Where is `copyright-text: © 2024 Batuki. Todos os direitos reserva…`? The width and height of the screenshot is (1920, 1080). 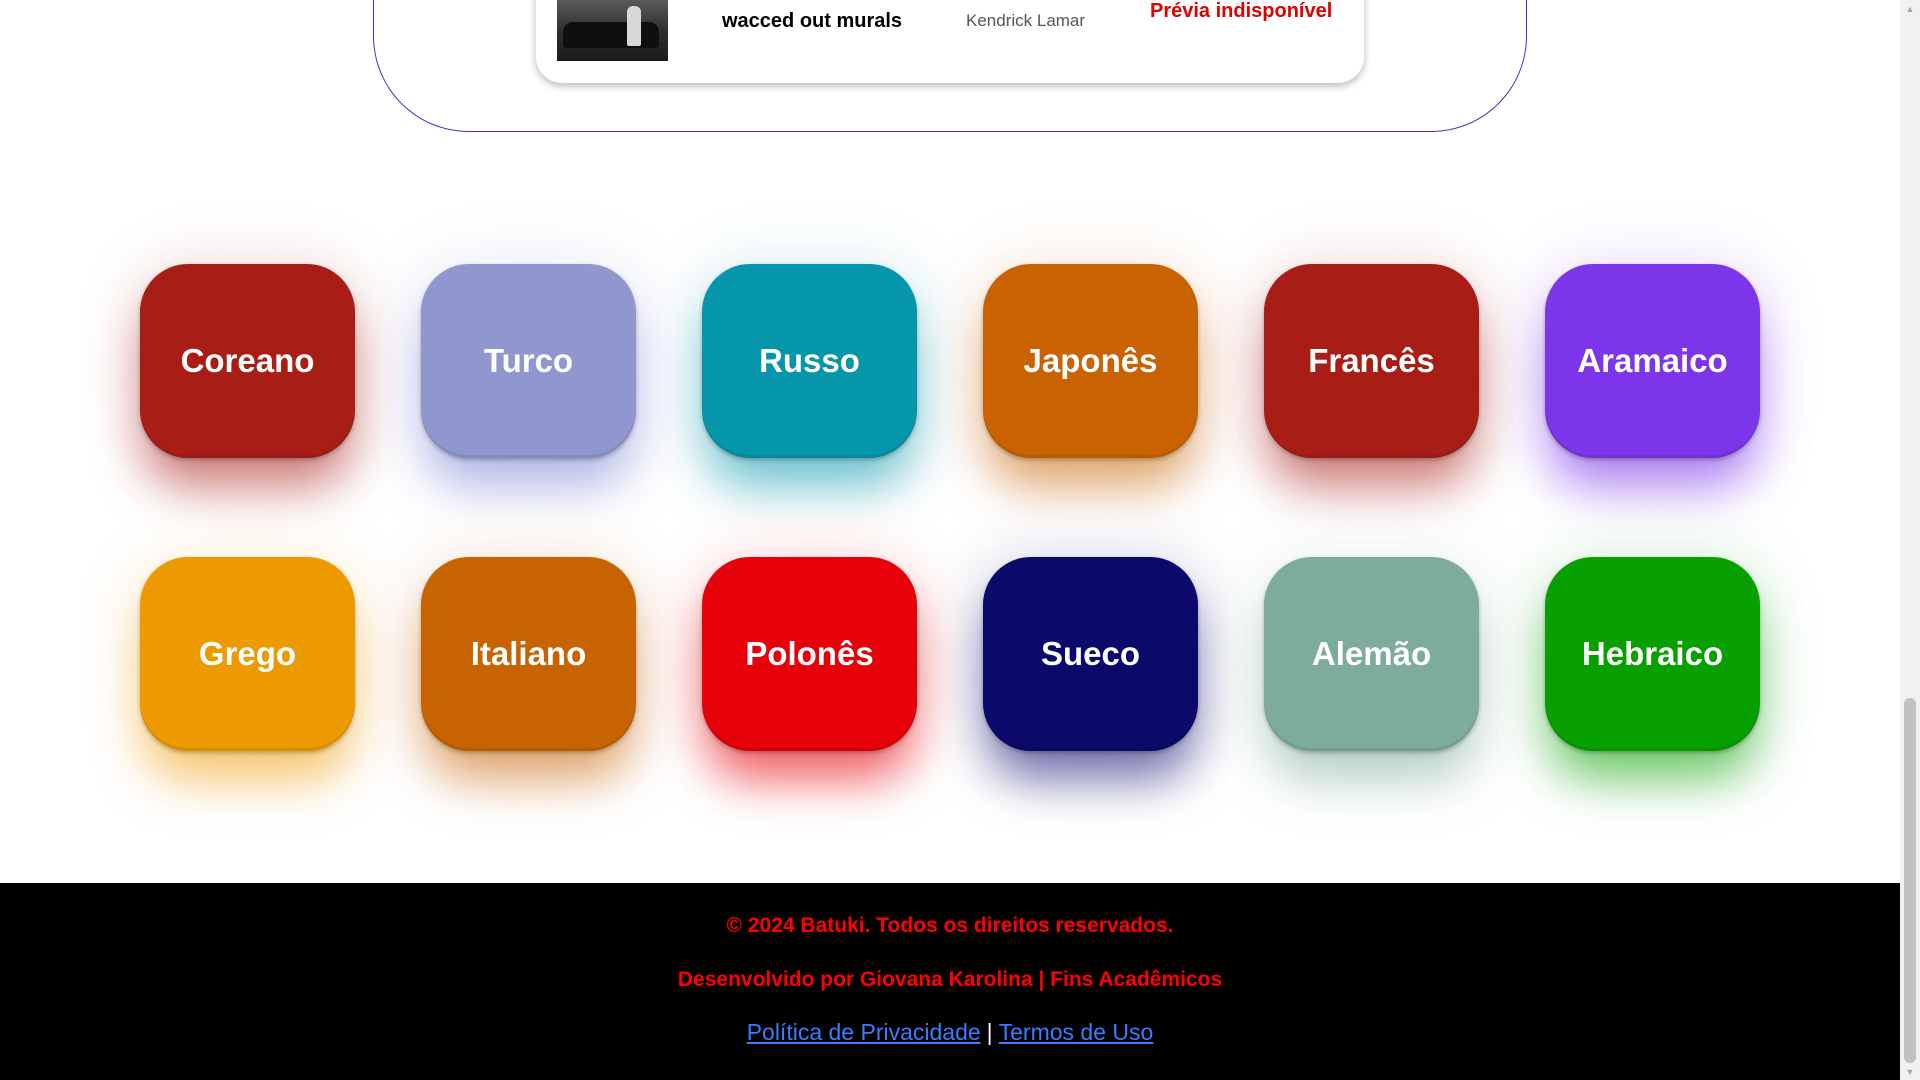 copyright-text: © 2024 Batuki. Todos os direitos reserva… is located at coordinates (950, 925).